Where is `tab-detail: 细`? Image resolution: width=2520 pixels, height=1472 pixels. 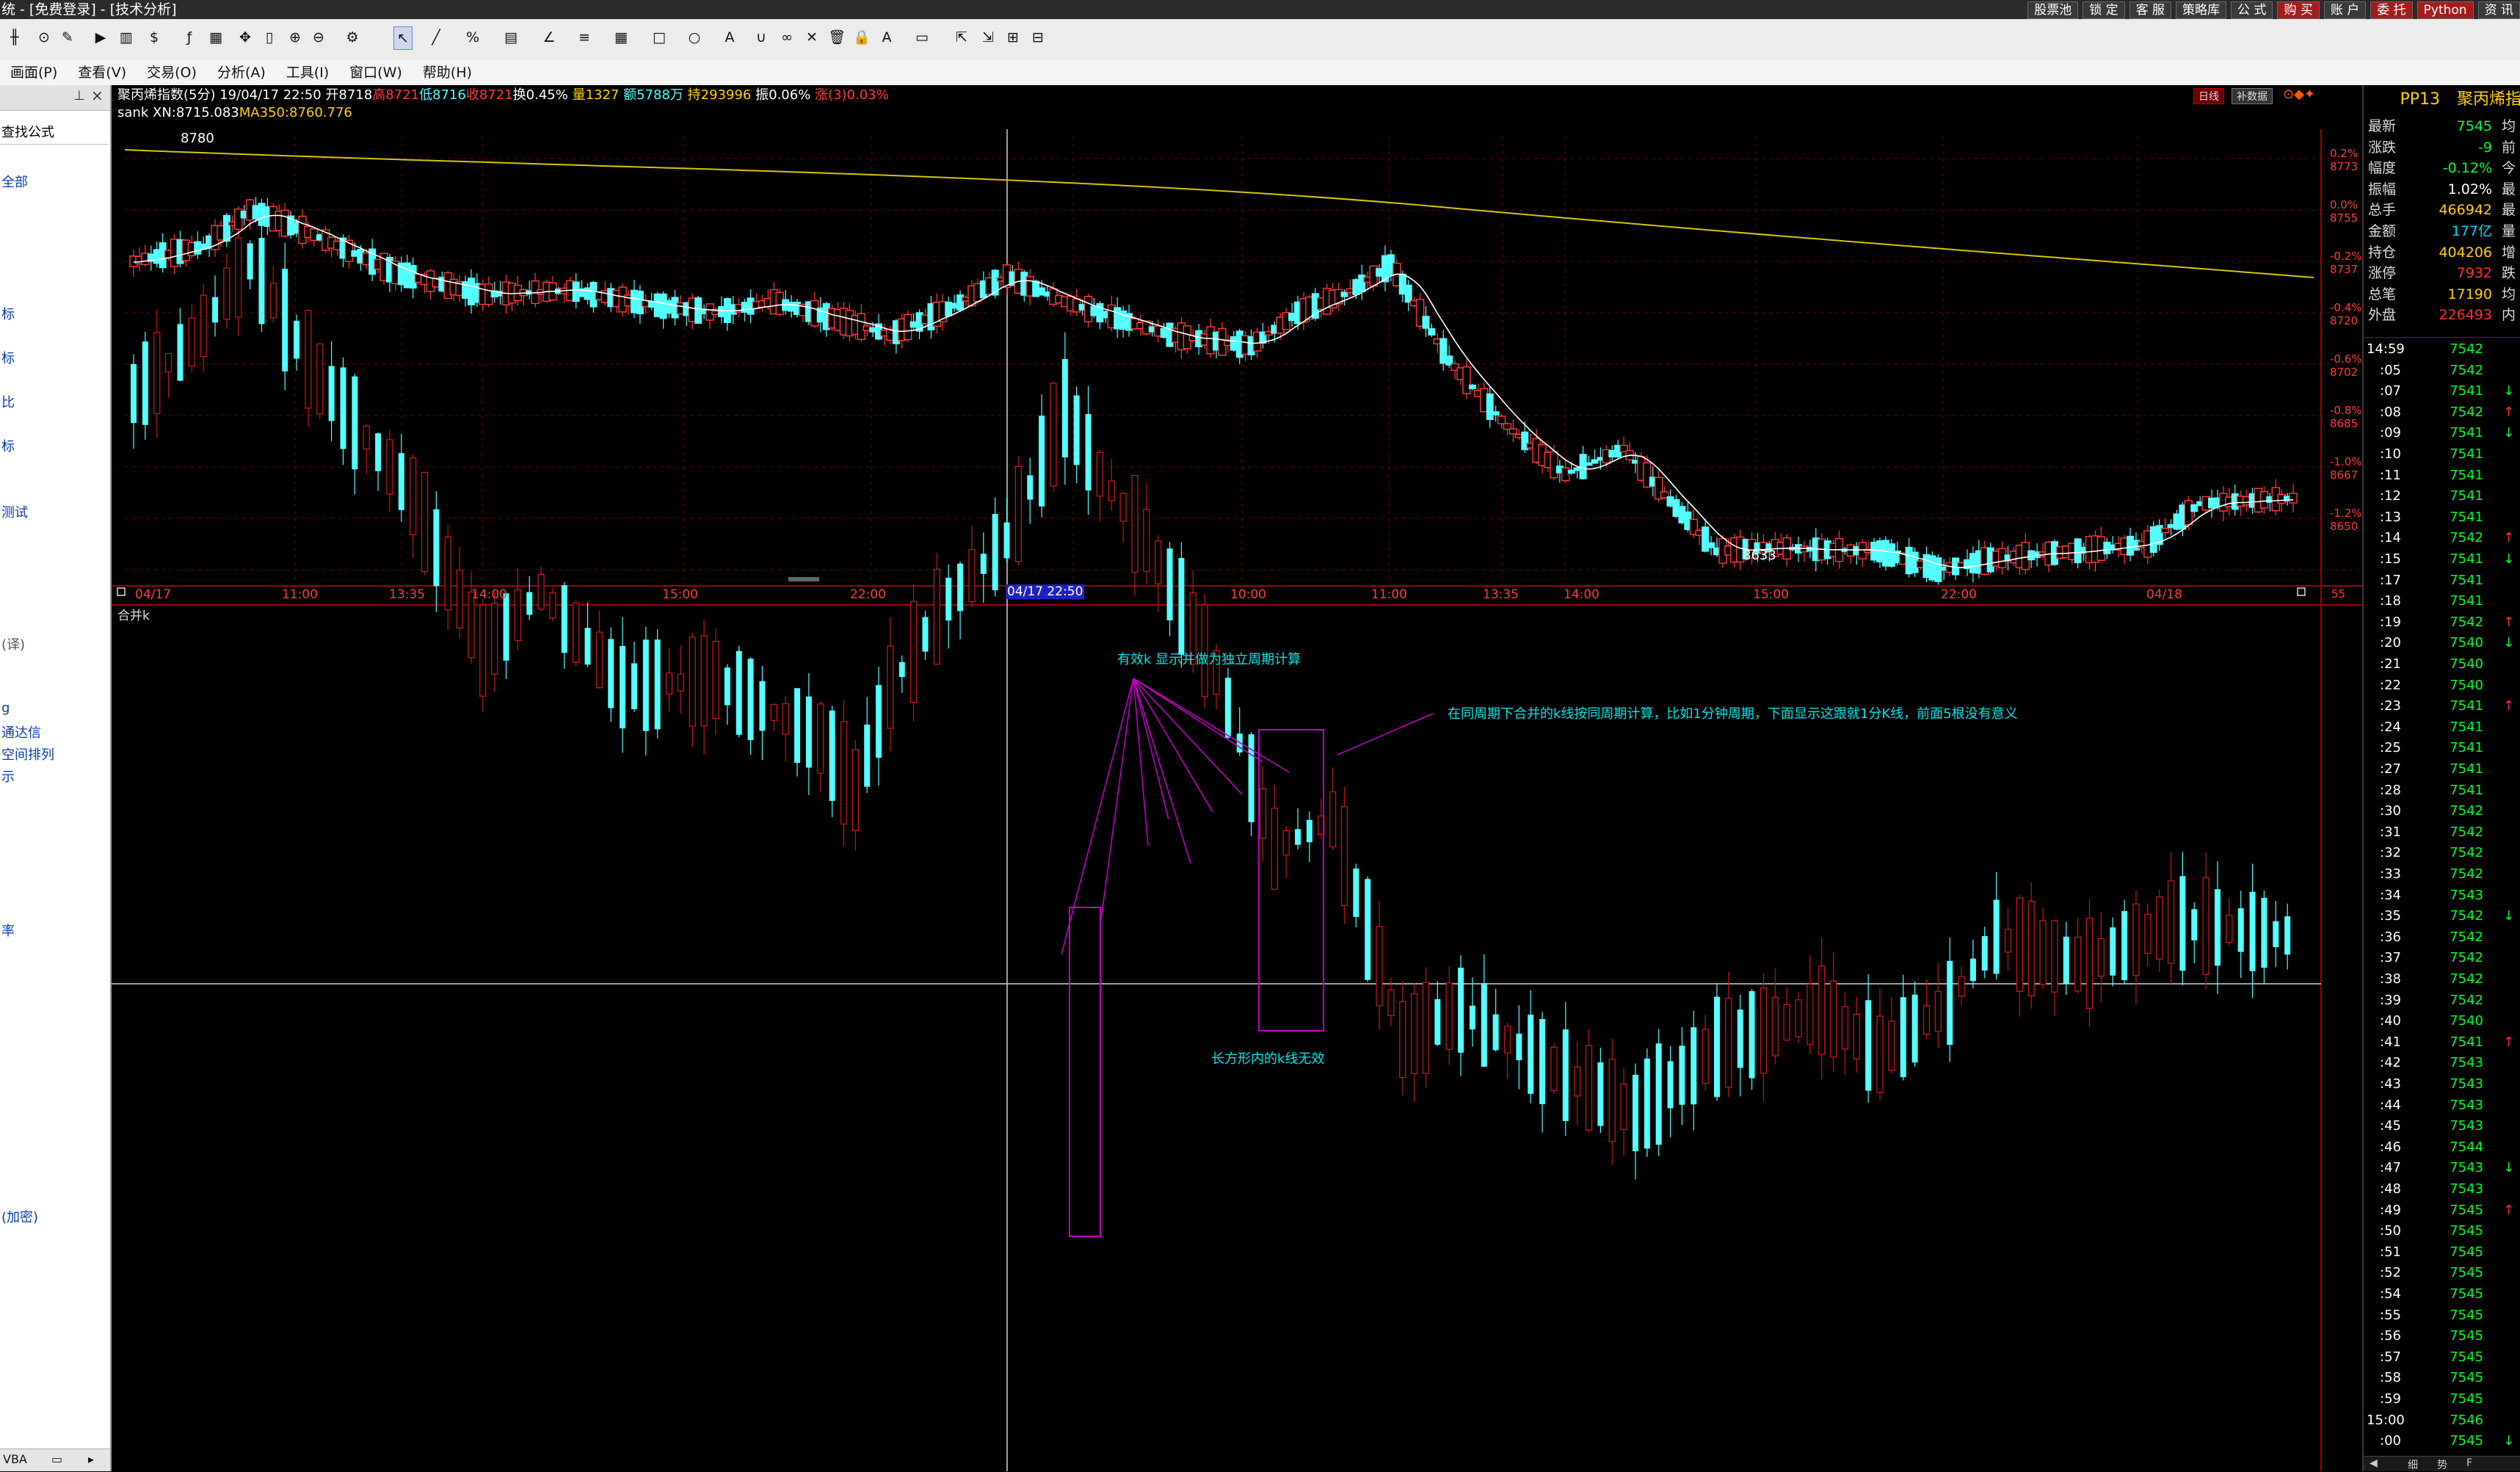
tab-detail: 细 is located at coordinates (2413, 1464).